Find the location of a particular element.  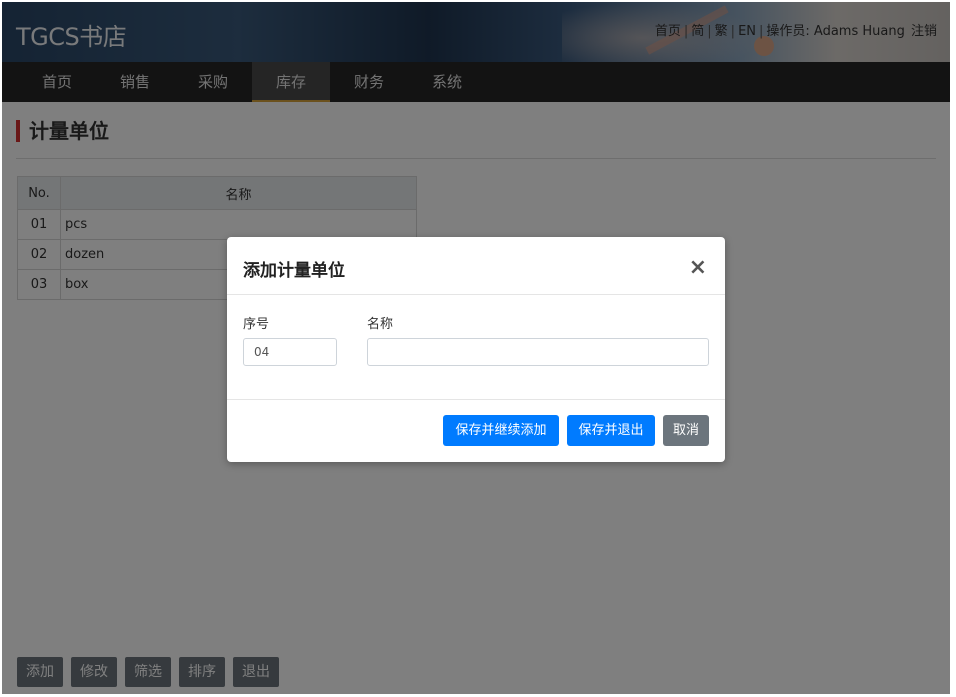

name-label: 名称 is located at coordinates (380, 324).